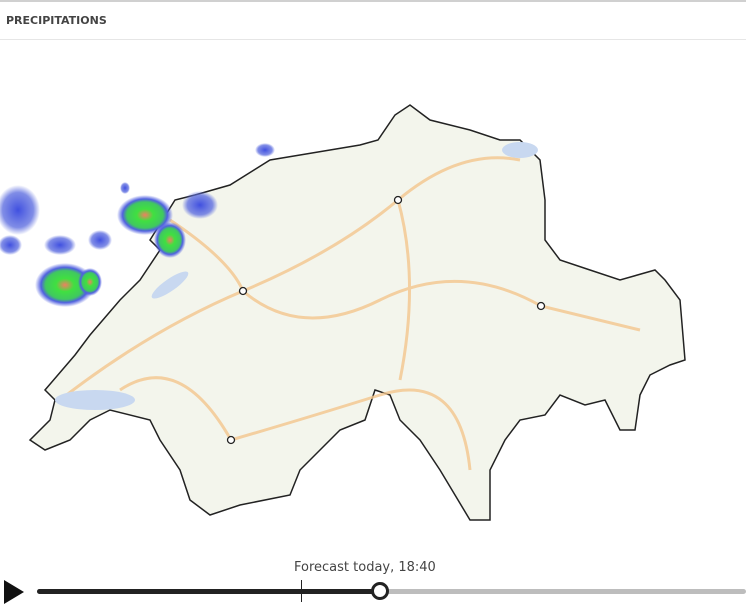  I want to click on timeline-progress, so click(209, 591).